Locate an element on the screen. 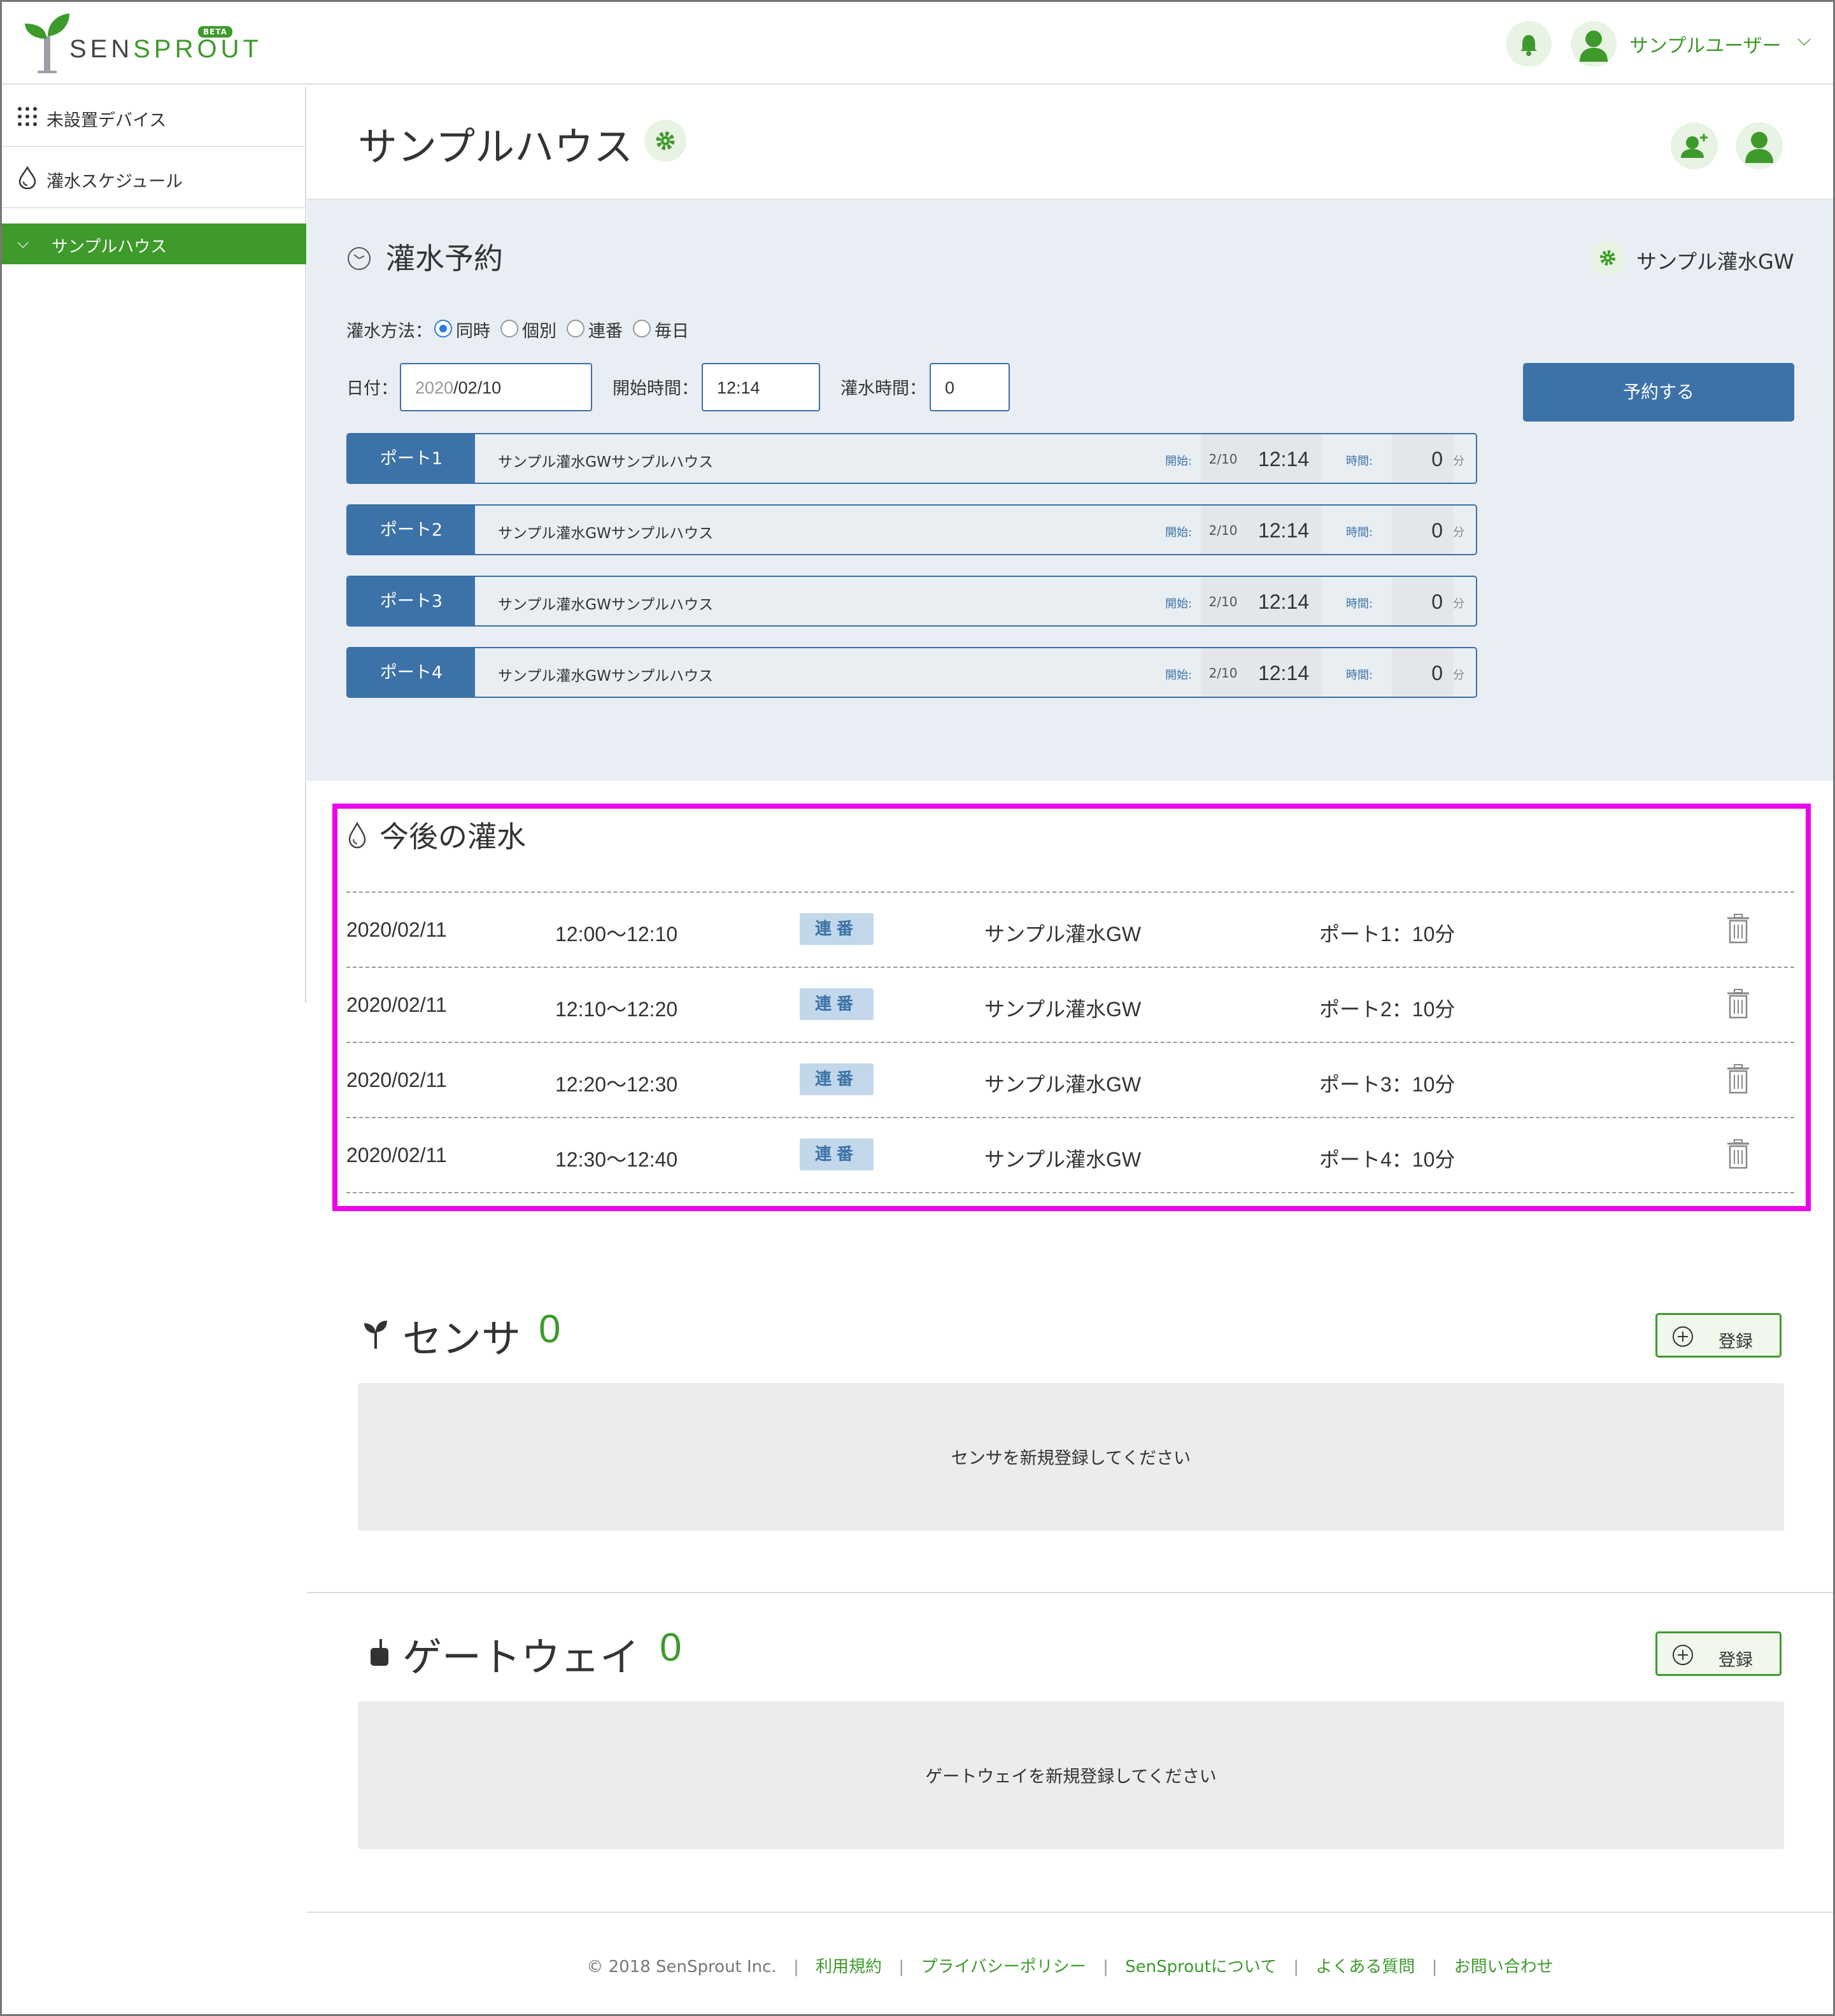  upcoming-time: 12:30〜12:40 is located at coordinates (616, 1159).